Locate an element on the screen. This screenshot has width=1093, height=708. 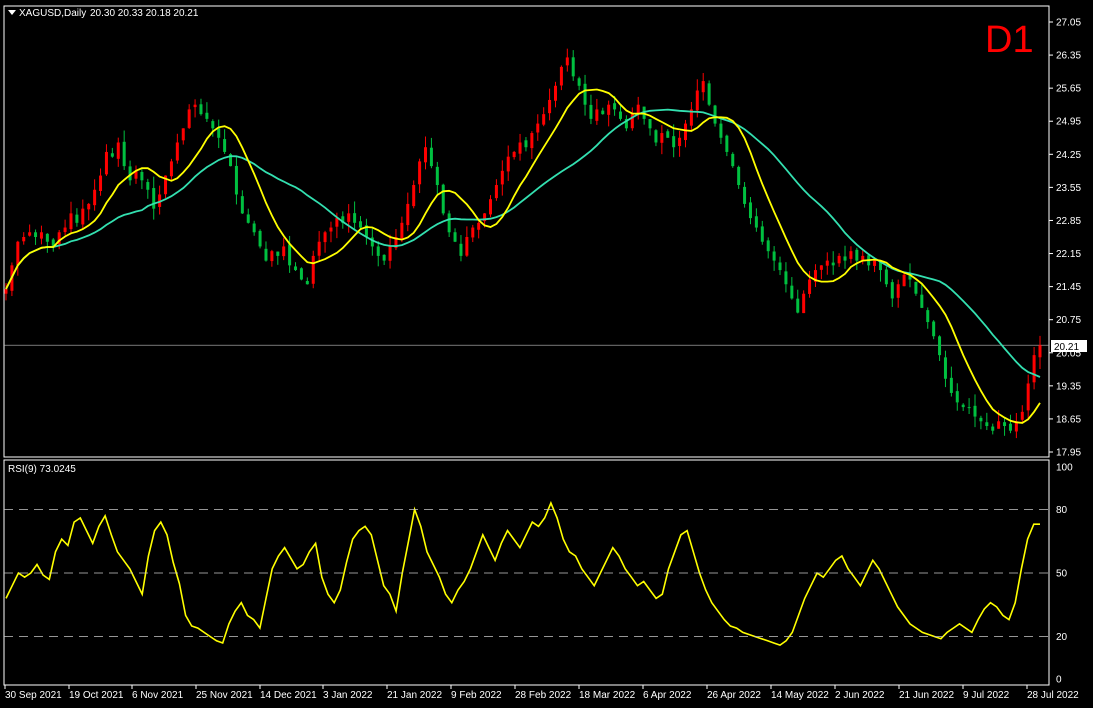
time-tick-label: 14 Dec 2021 is located at coordinates (288, 695).